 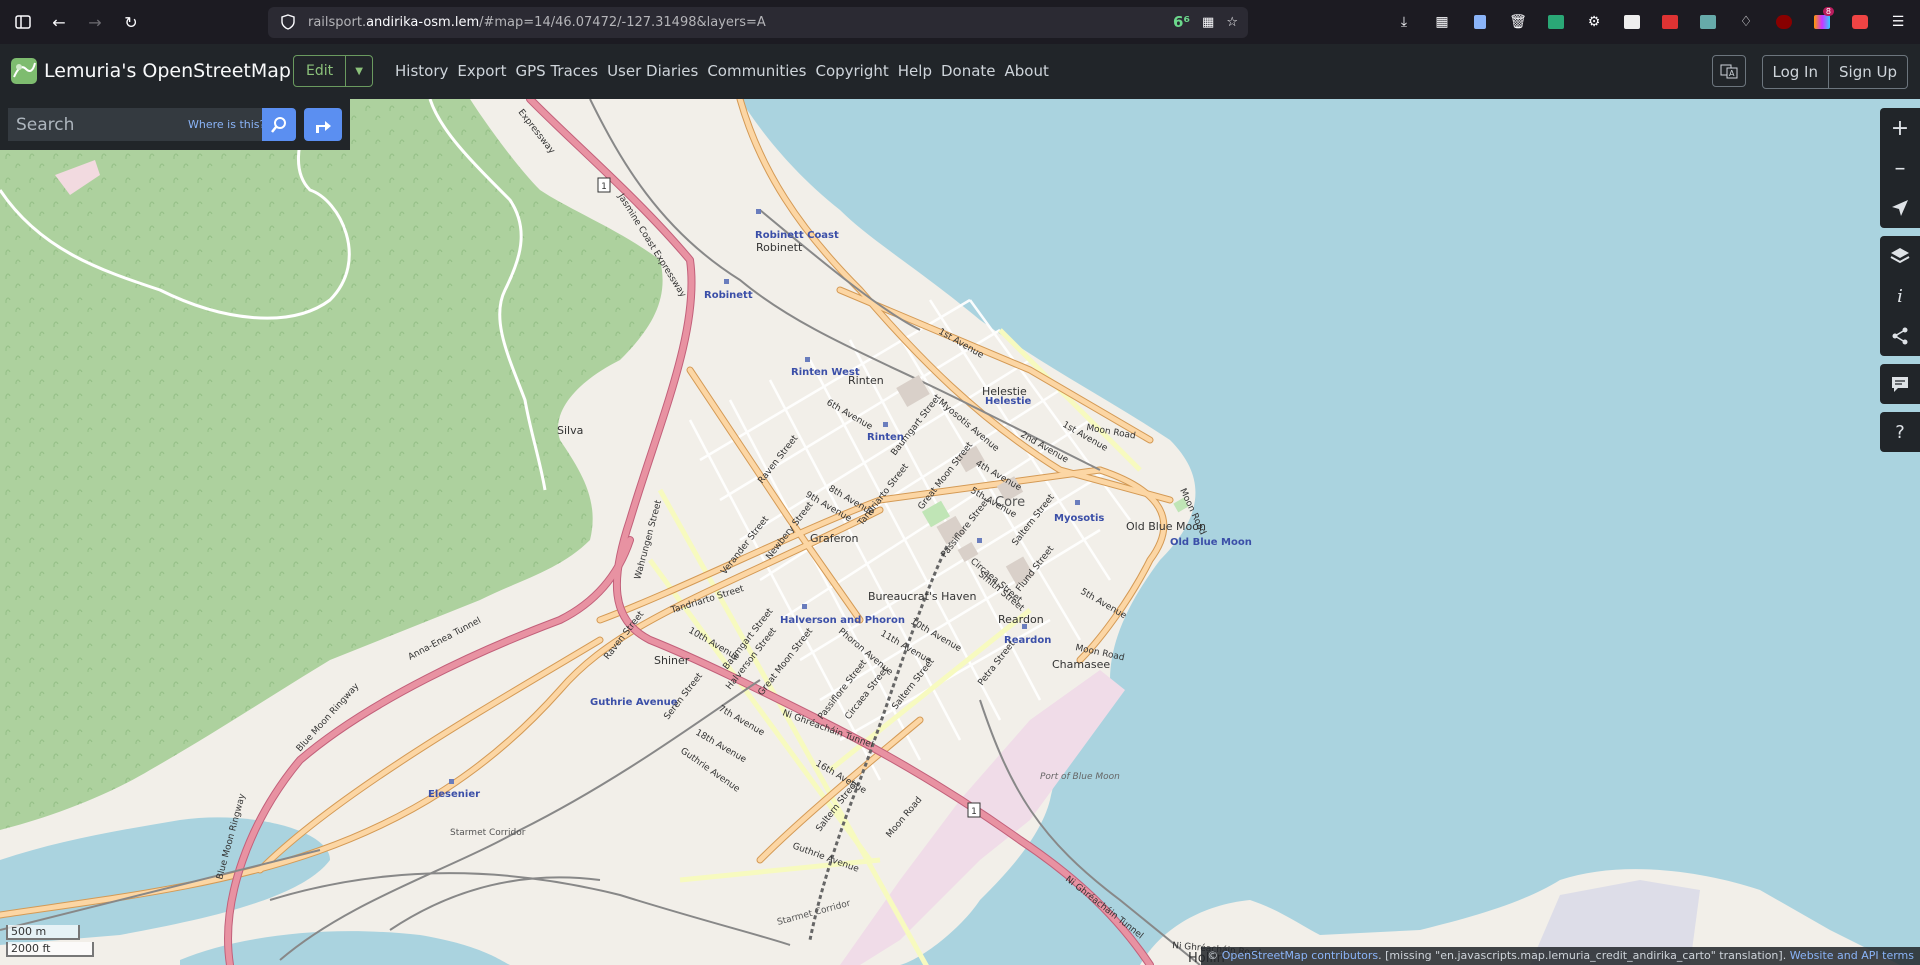 What do you see at coordinates (1746, 22) in the screenshot?
I see `puzzle-icon: ♢` at bounding box center [1746, 22].